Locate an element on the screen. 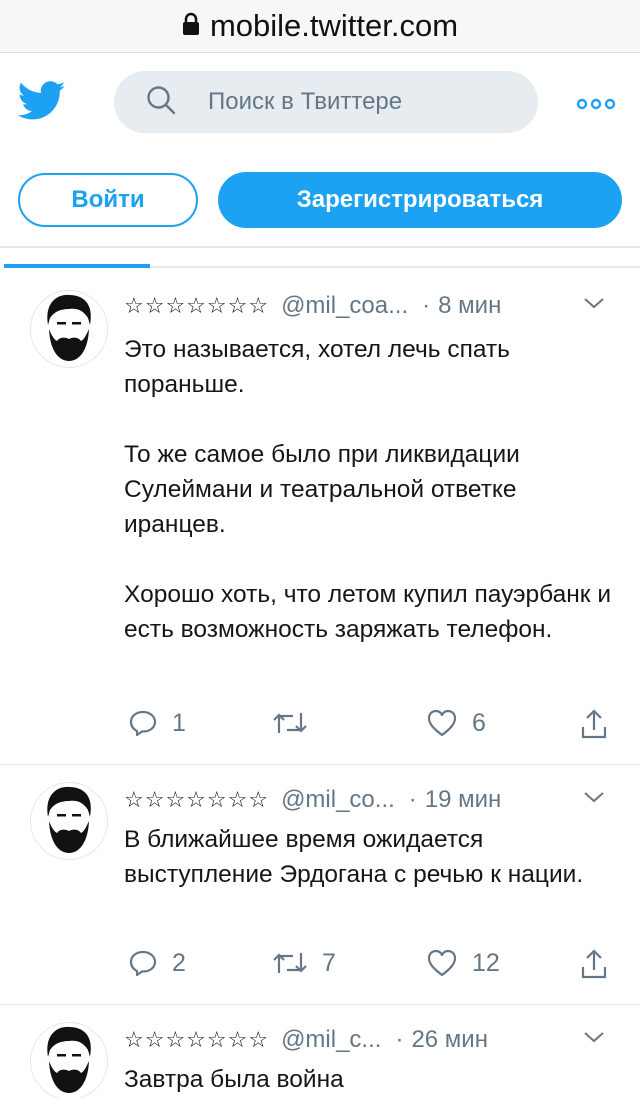 The width and height of the screenshot is (640, 1098). reply-button: 1 is located at coordinates (157, 723).